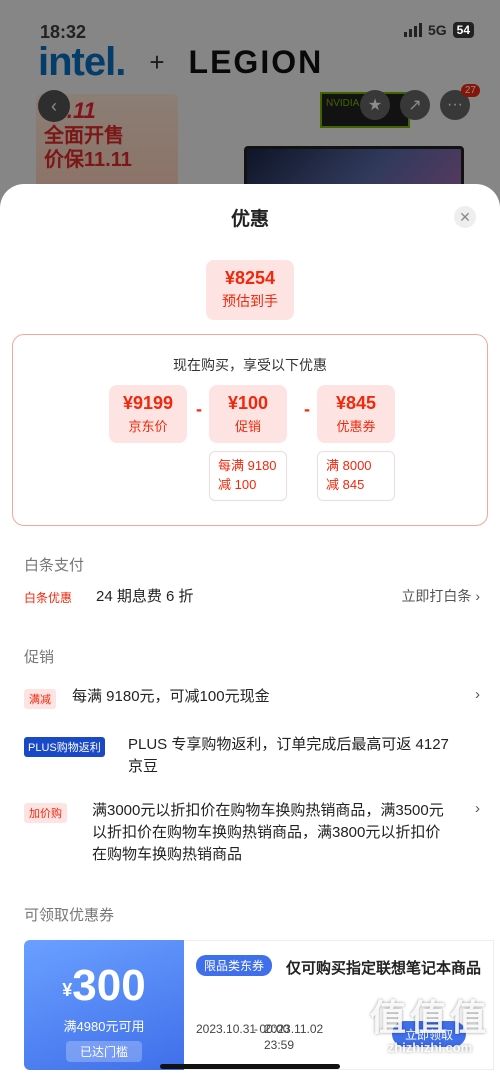 This screenshot has width=500, height=1081. I want to click on home-indicator, so click(250, 1066).